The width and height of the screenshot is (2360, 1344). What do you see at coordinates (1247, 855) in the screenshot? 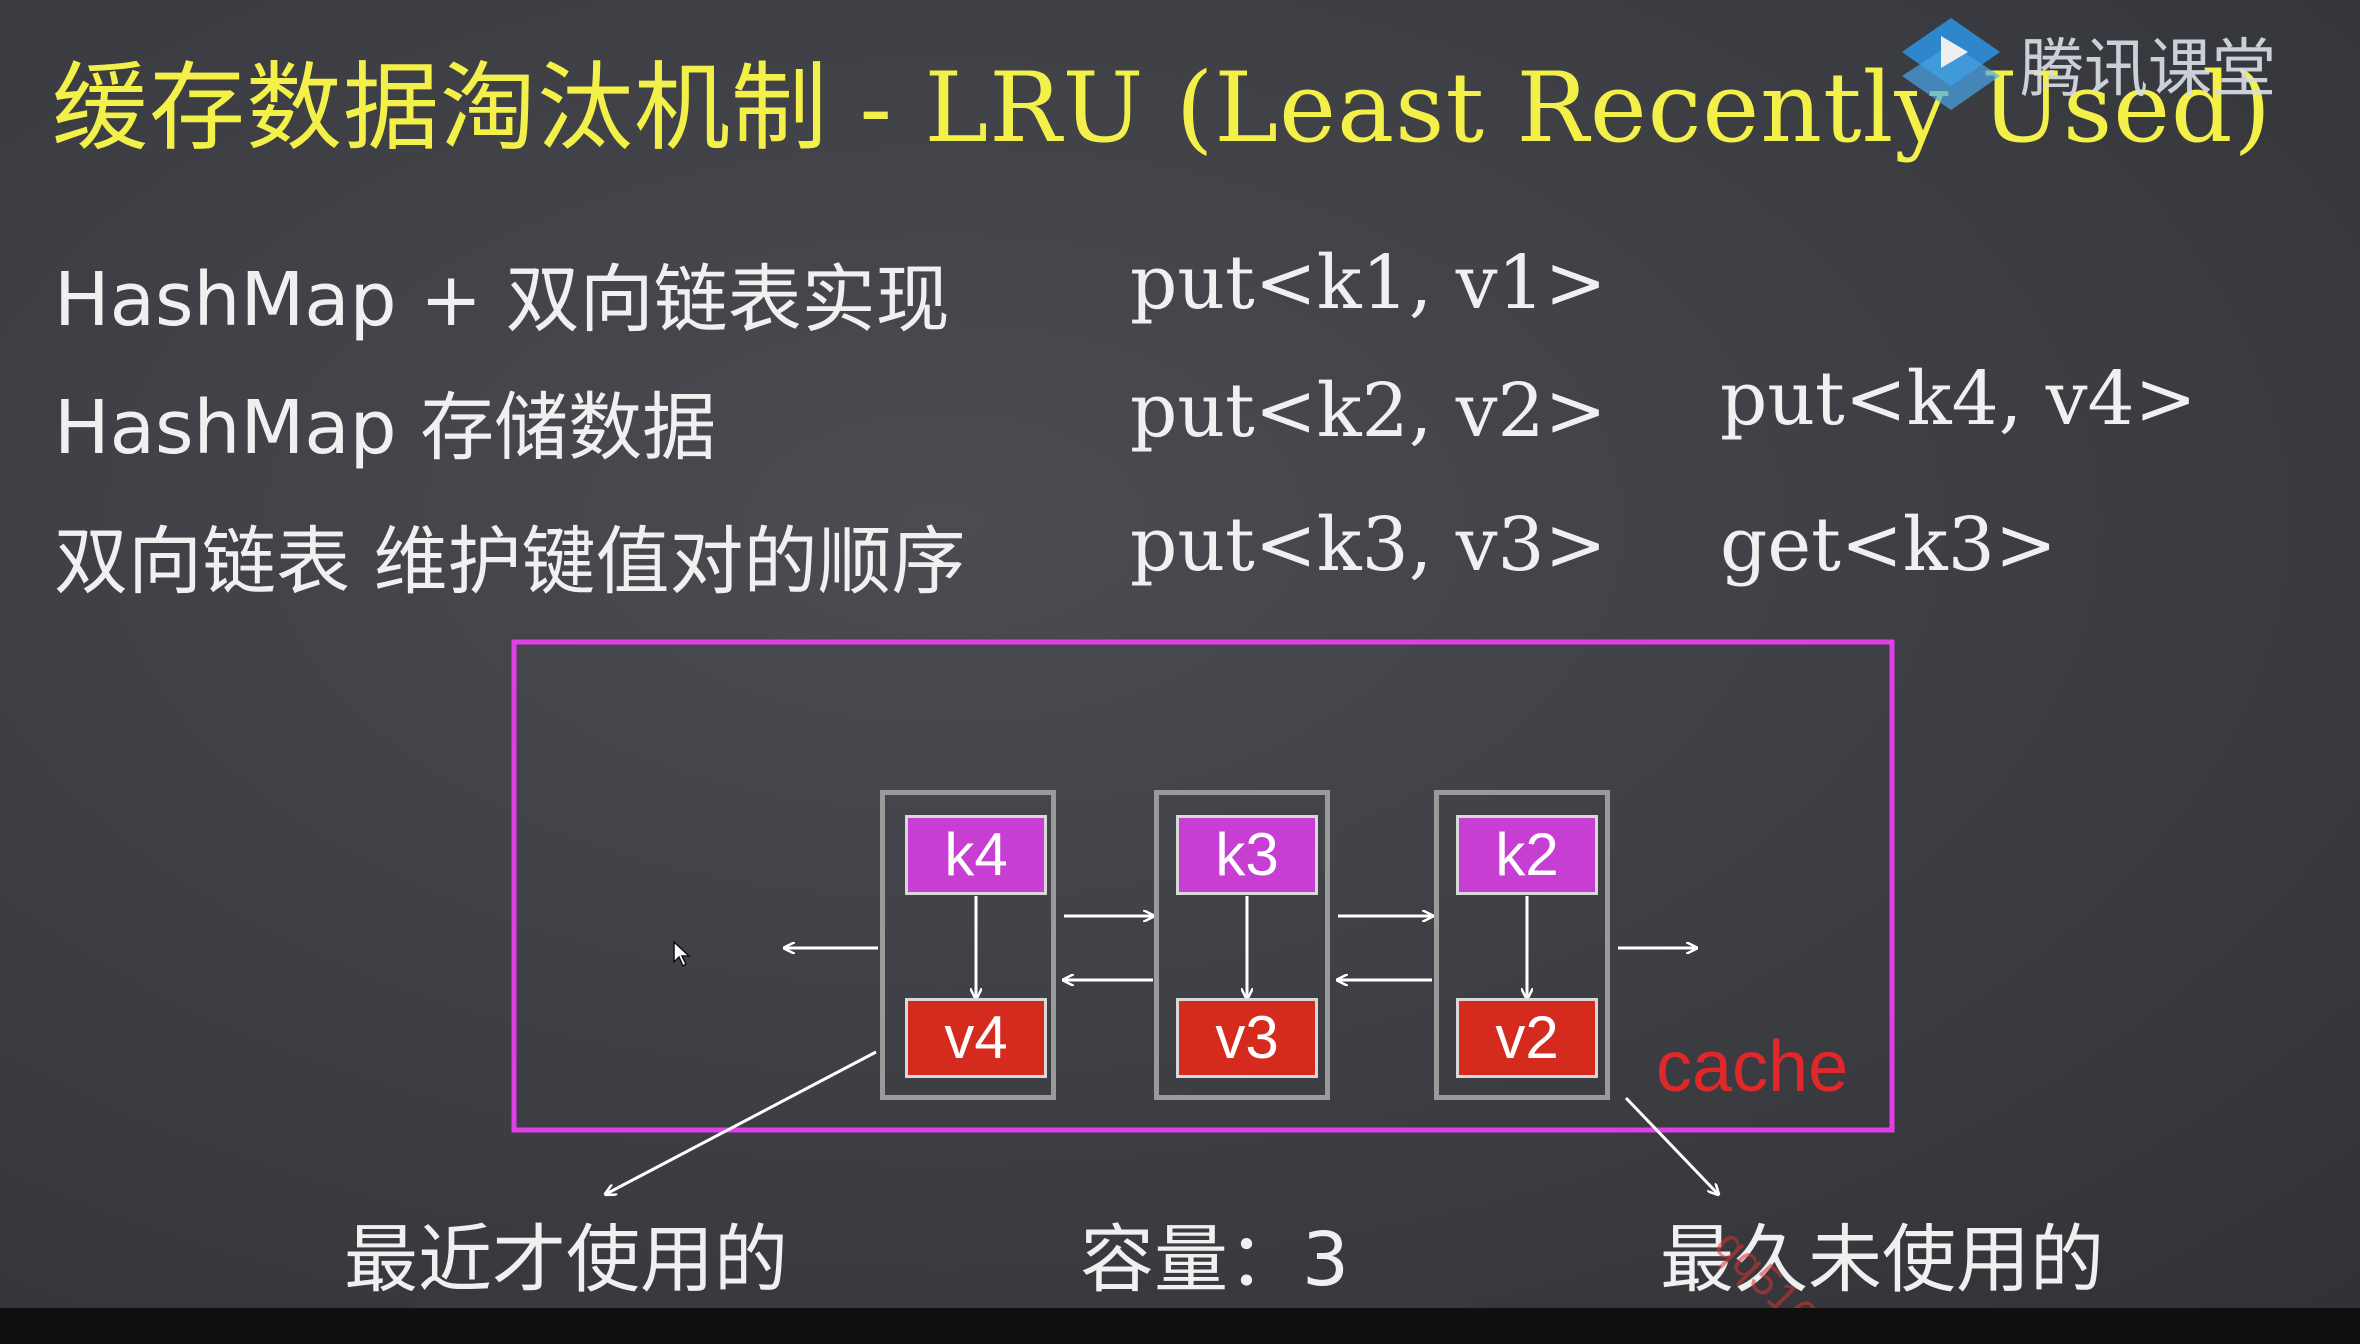
I see `node-key-k3: k3` at bounding box center [1247, 855].